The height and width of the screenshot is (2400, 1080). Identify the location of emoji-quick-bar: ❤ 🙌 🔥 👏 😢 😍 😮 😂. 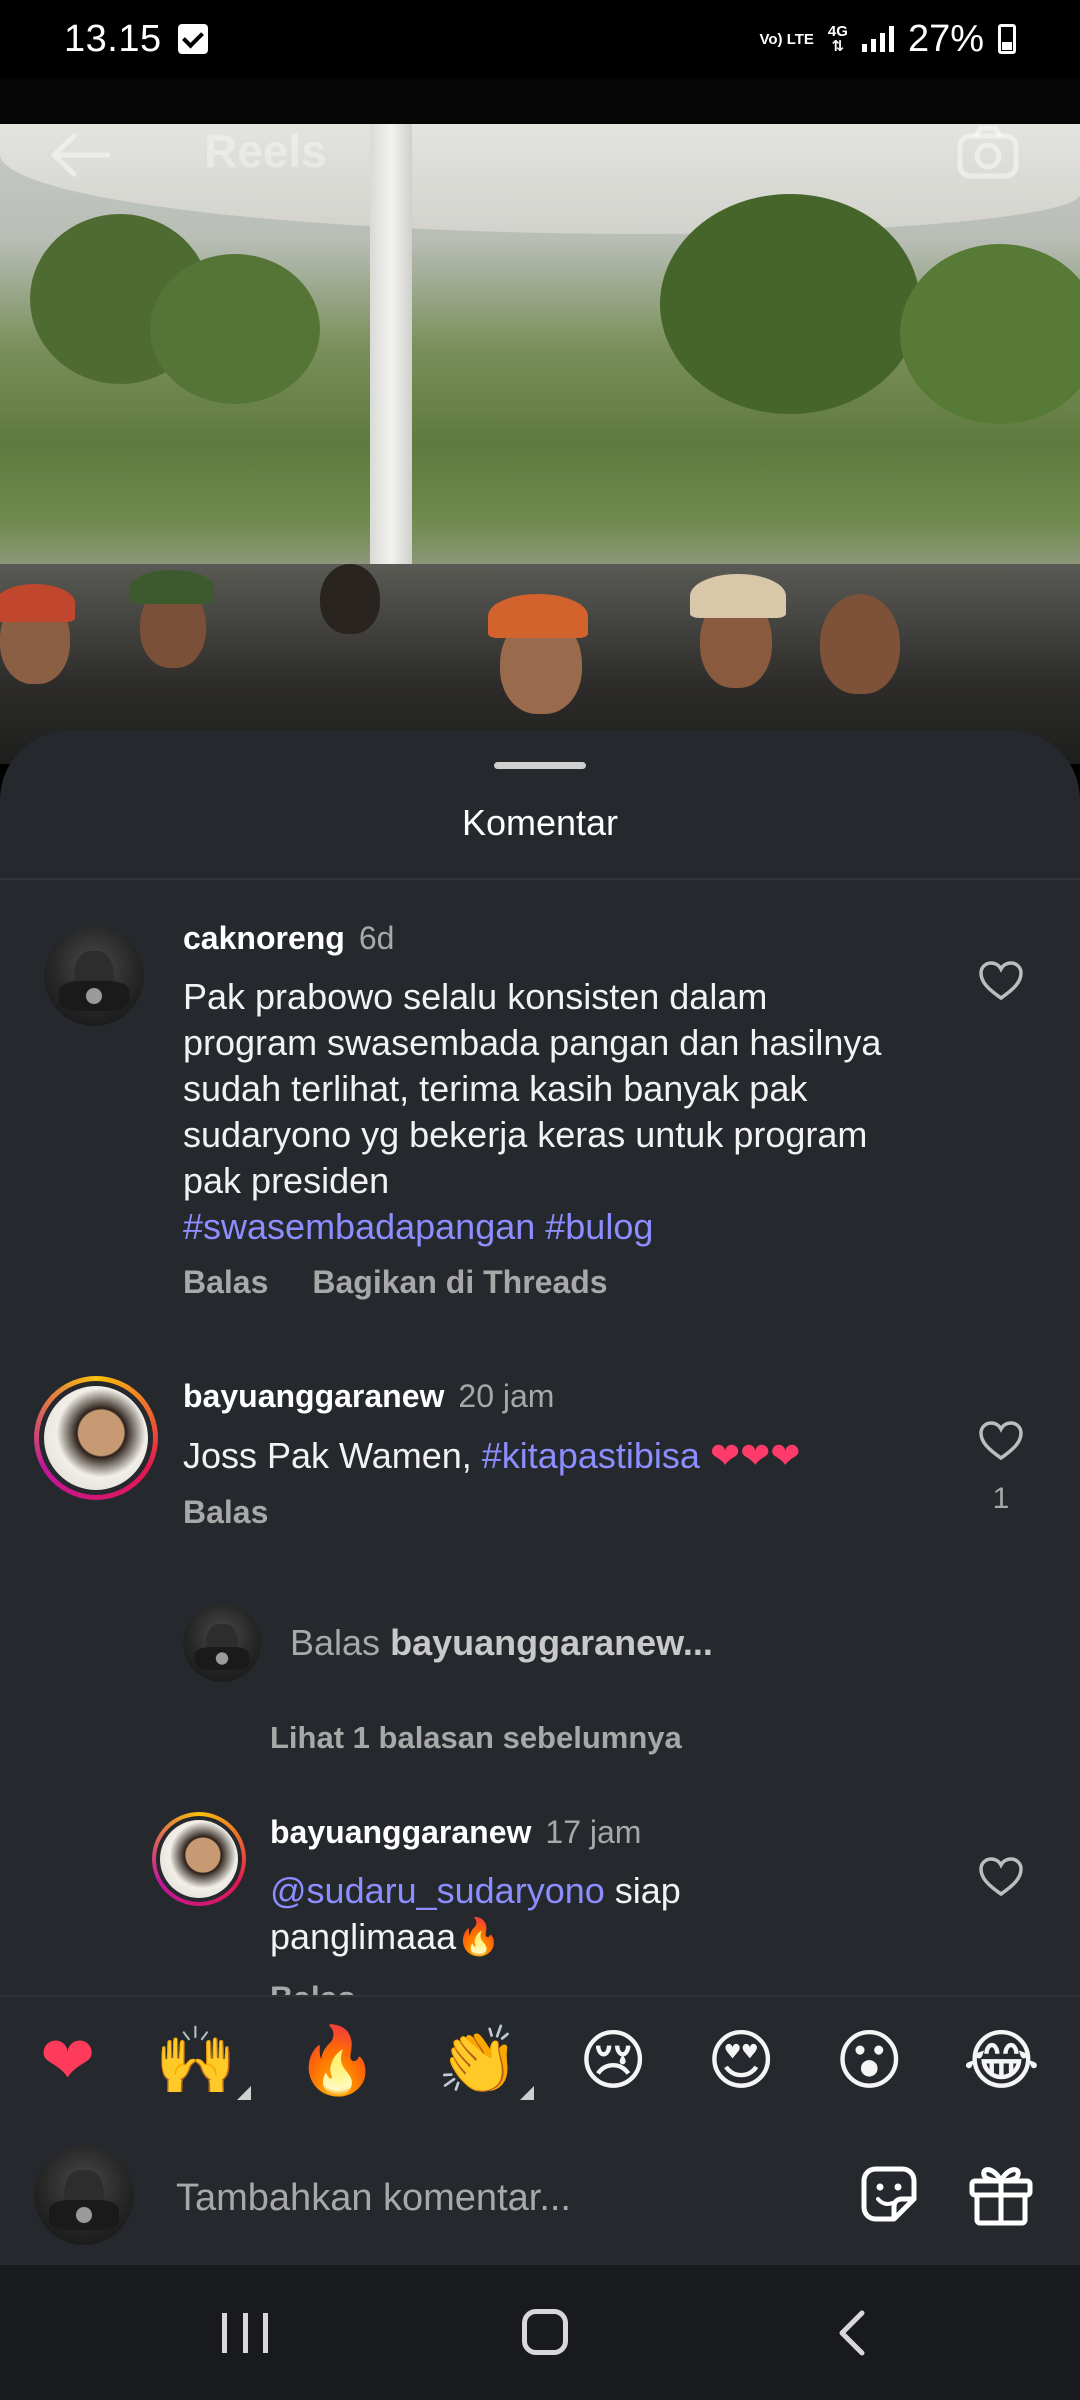
(540, 2060).